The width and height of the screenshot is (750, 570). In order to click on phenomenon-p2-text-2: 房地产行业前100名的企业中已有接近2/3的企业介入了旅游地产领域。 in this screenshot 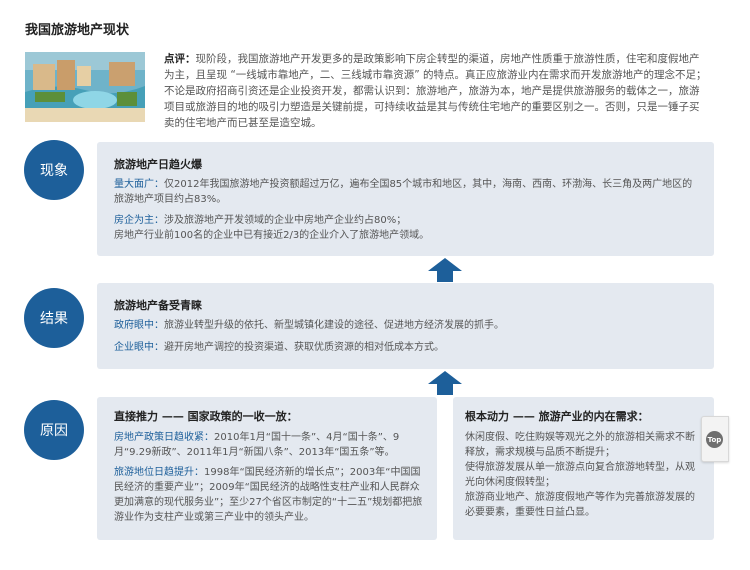, I will do `click(272, 235)`.